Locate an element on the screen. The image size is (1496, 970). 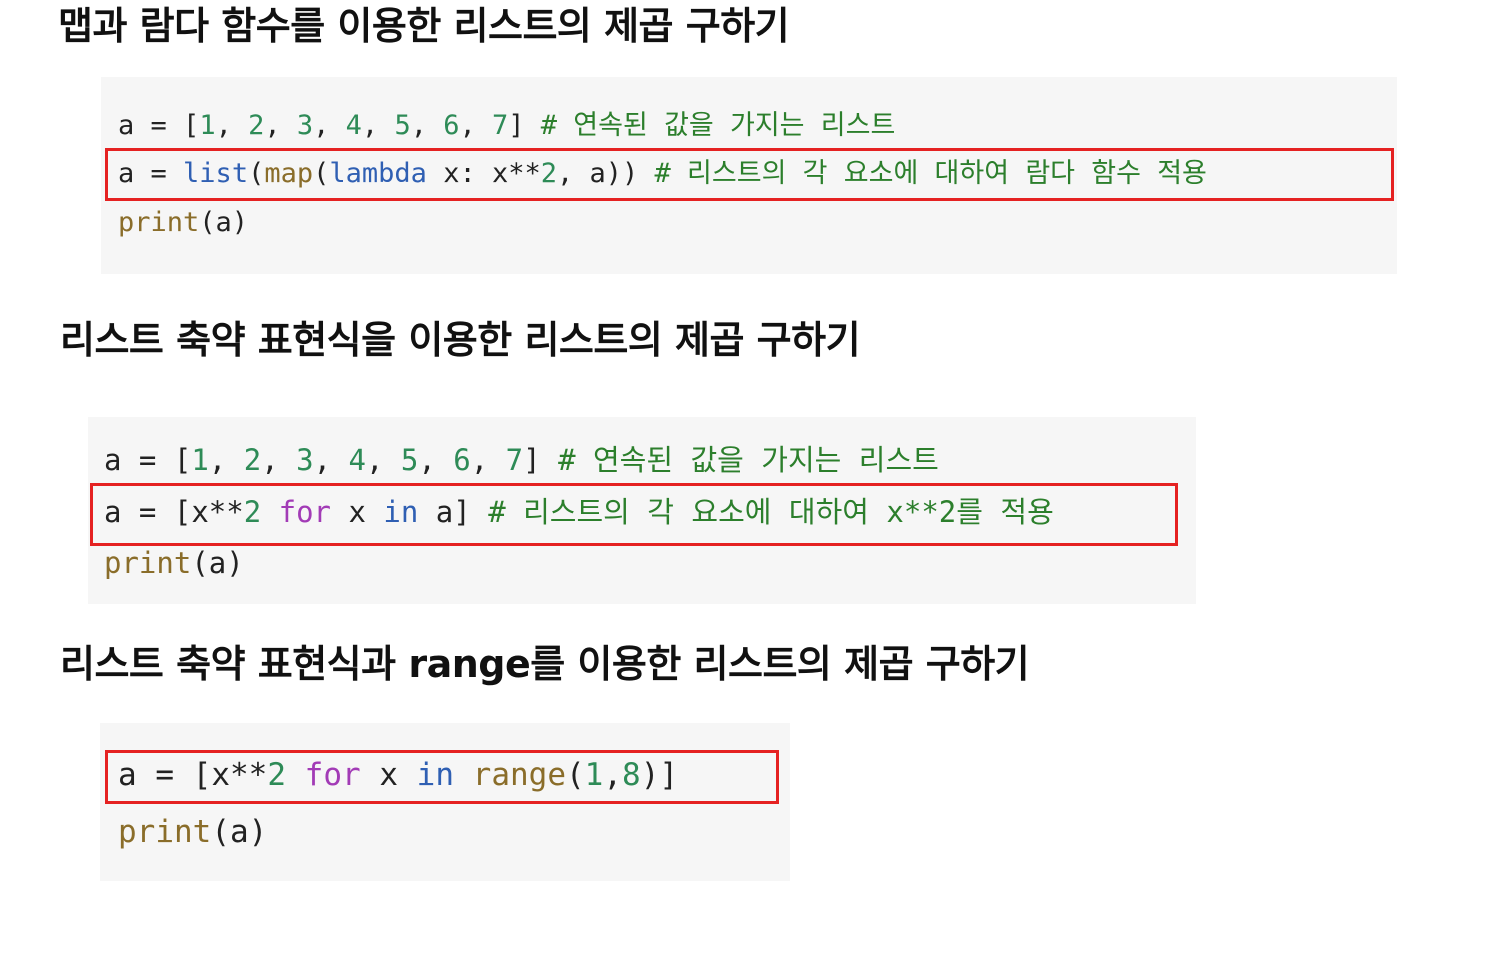
section-heading-list-comprehension: 리스트 축약 표현식을 이용한 리스트의 제곱 구하기 is located at coordinates (460, 340).